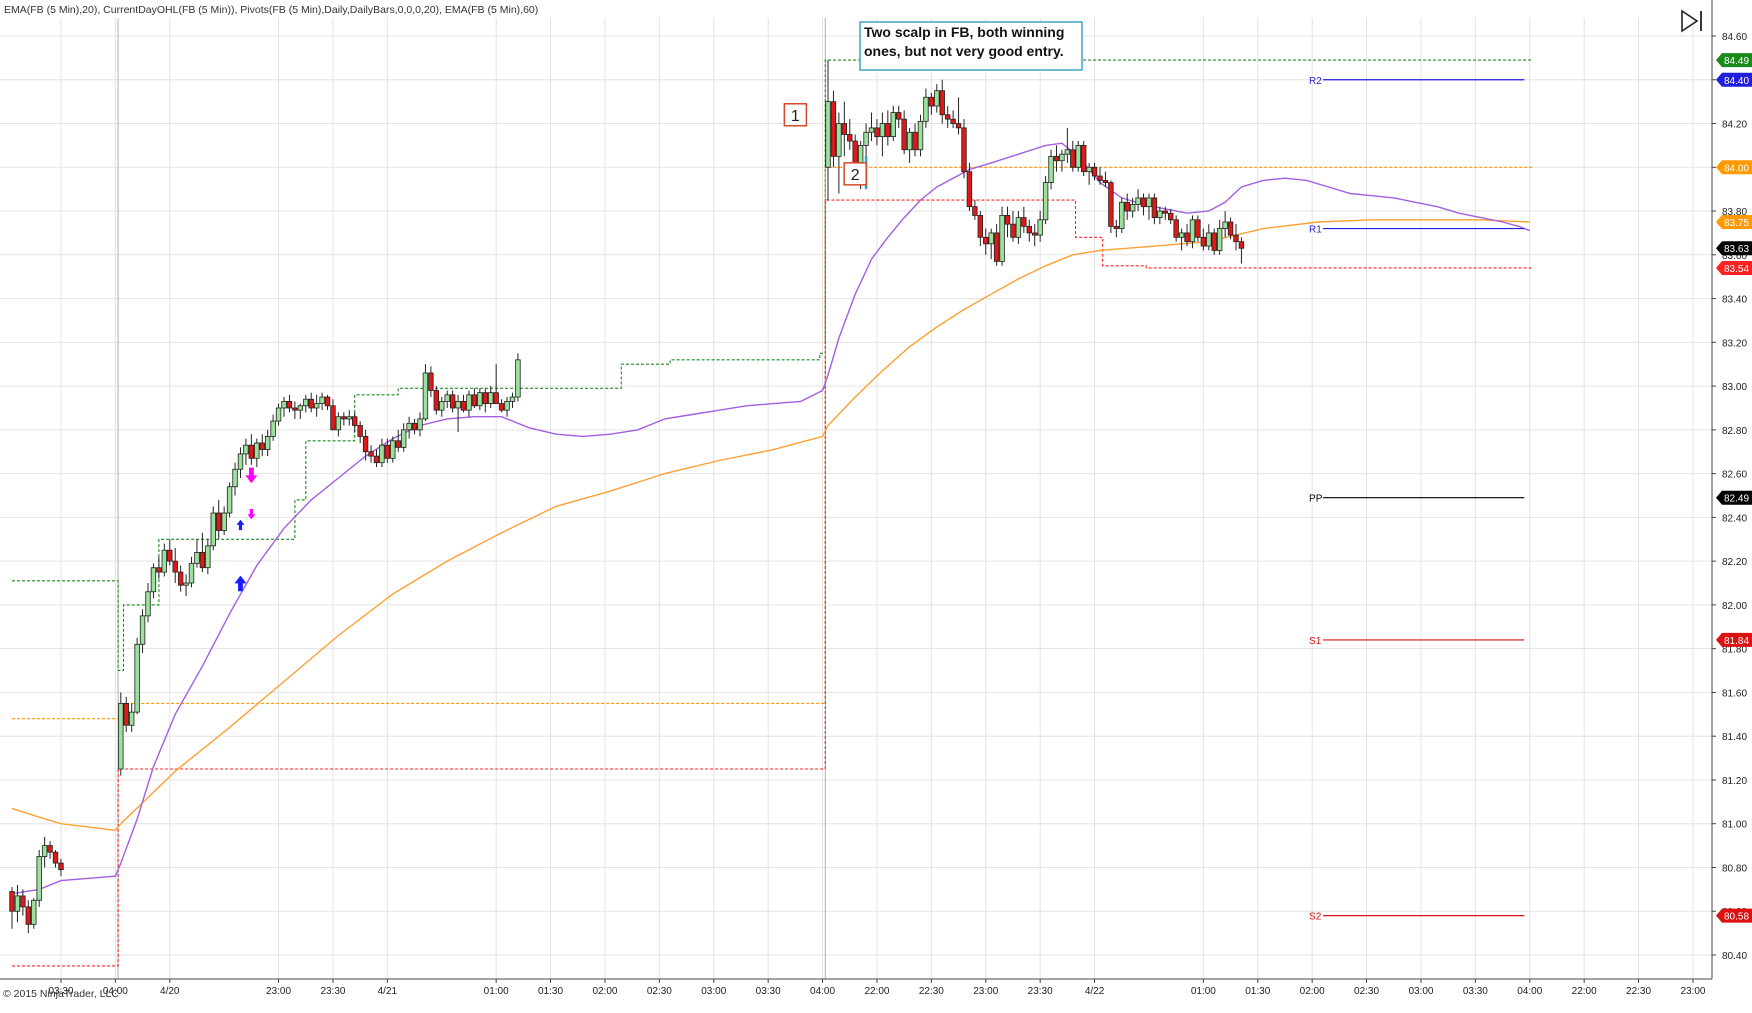 Image resolution: width=1752 pixels, height=1013 pixels. Describe the element at coordinates (1734, 37) in the screenshot. I see `y-tick-label: 84.60` at that location.